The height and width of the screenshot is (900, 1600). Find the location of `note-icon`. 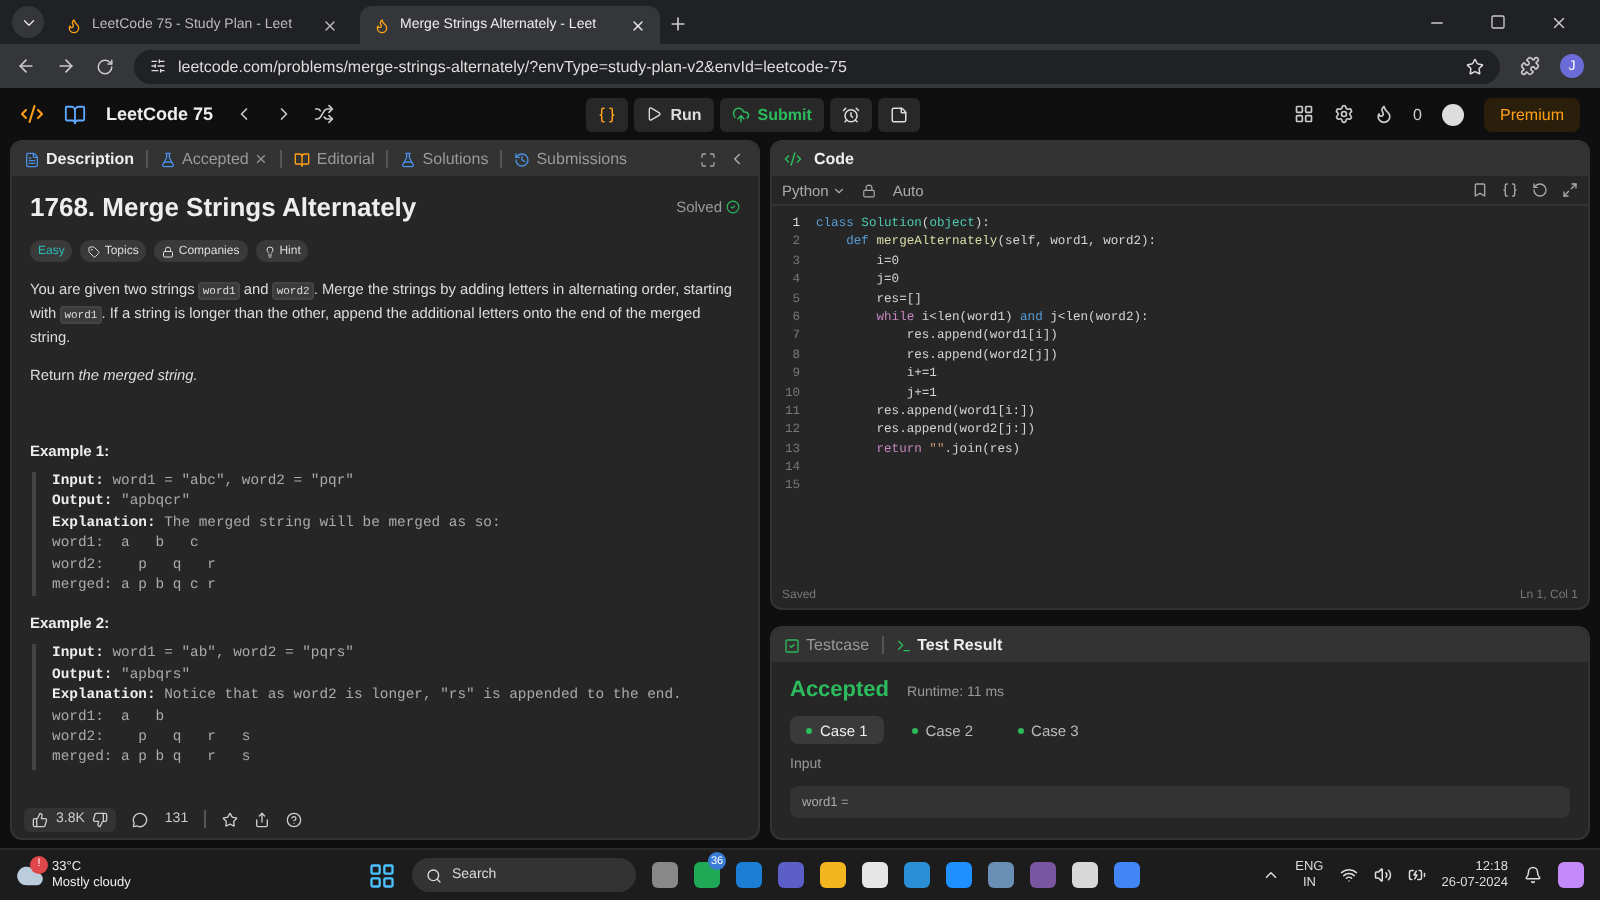

note-icon is located at coordinates (898, 114).